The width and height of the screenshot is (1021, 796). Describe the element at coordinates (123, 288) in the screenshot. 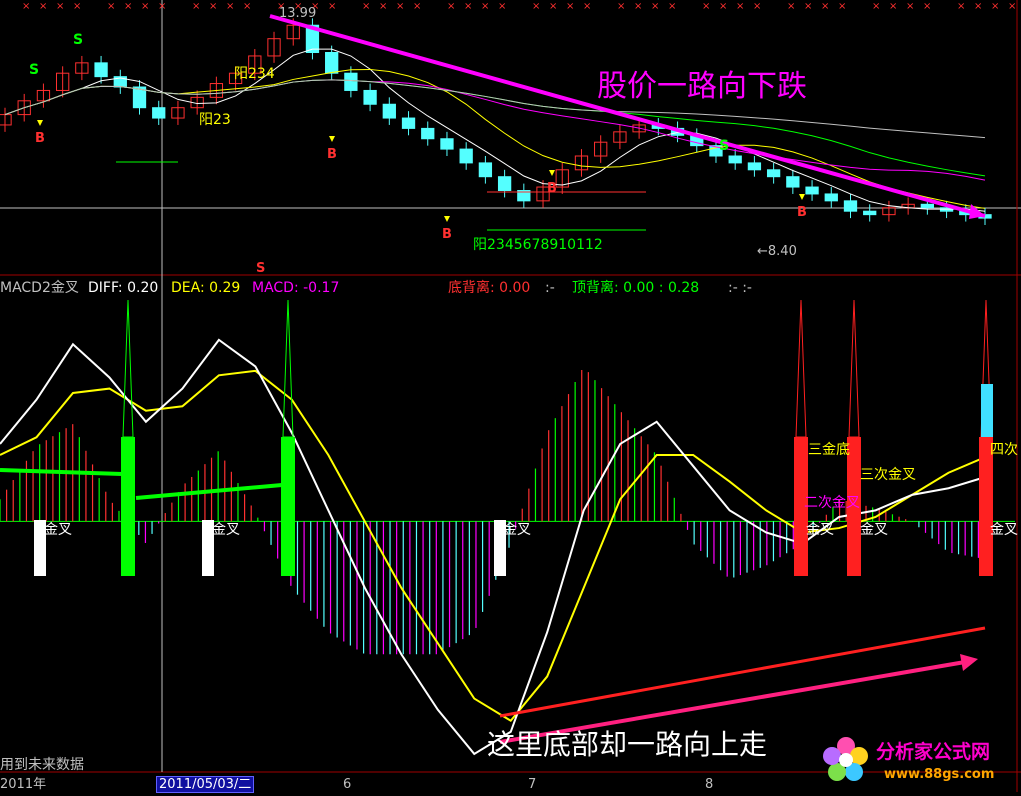

I see `diff-value: DIFF: 0.20` at that location.